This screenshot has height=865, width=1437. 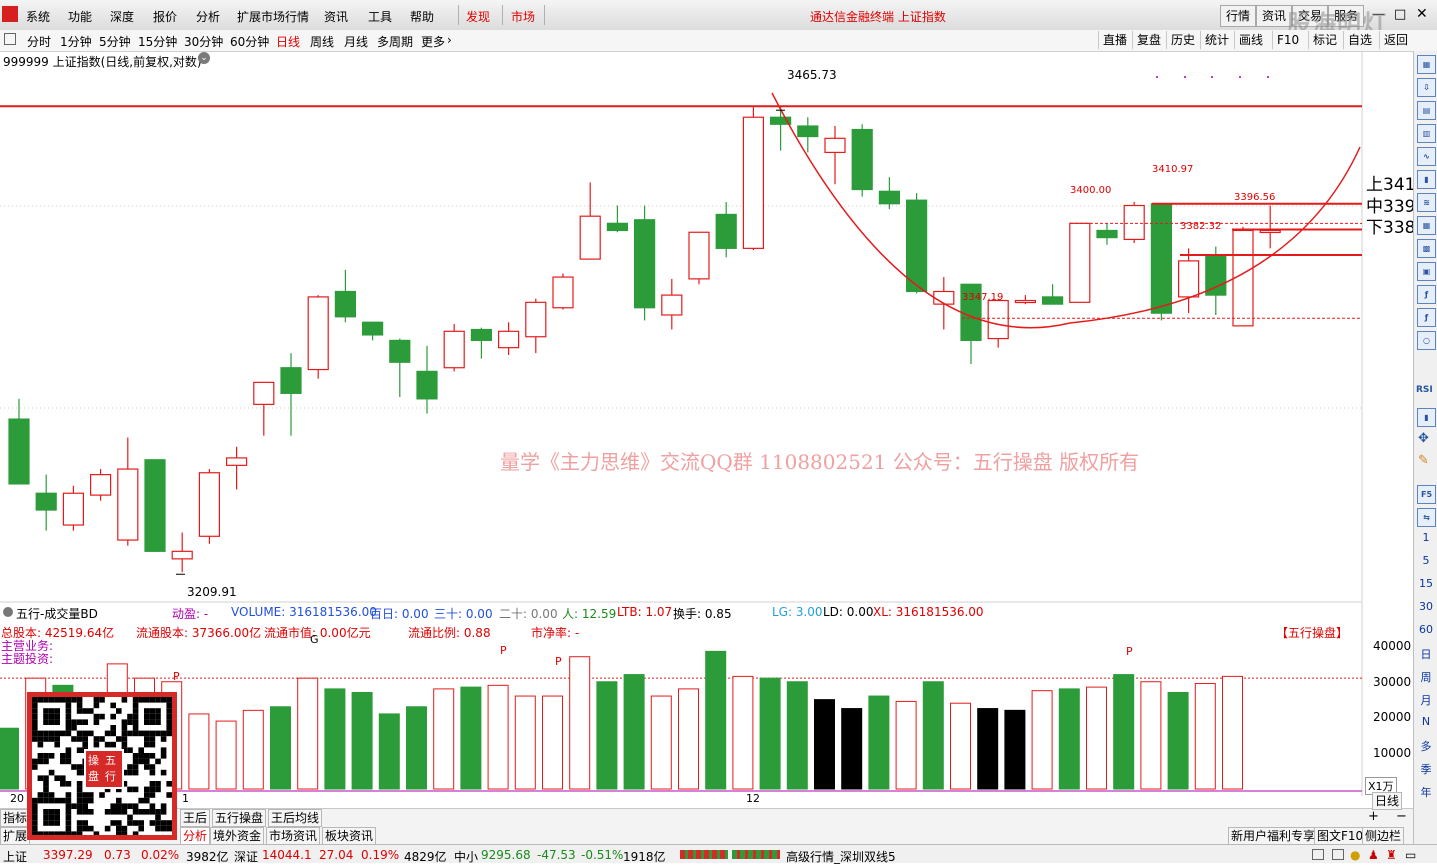 What do you see at coordinates (1425, 560) in the screenshot?
I see `period-btn-5: 5` at bounding box center [1425, 560].